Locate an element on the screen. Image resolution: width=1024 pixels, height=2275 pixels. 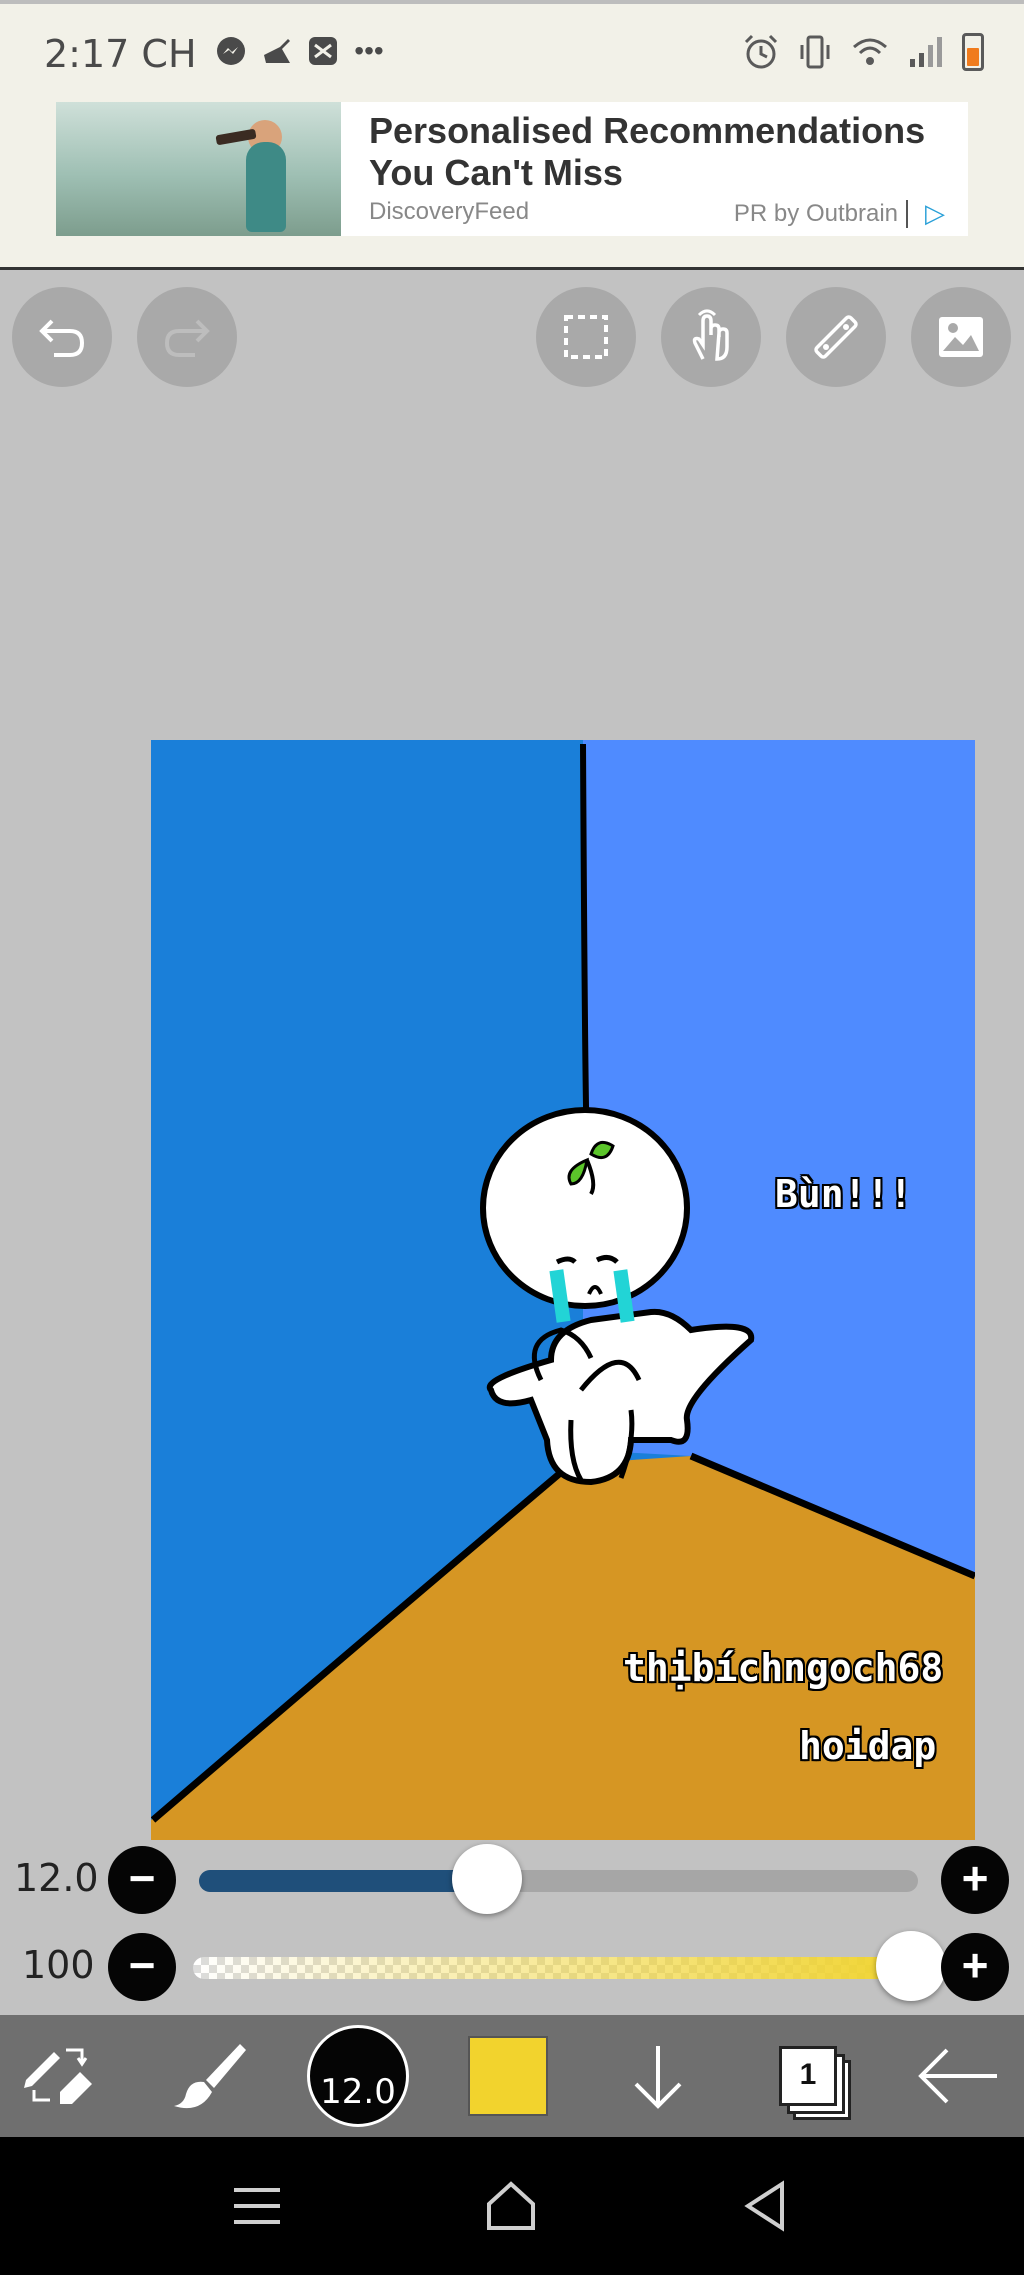
image-icon is located at coordinates (961, 337).